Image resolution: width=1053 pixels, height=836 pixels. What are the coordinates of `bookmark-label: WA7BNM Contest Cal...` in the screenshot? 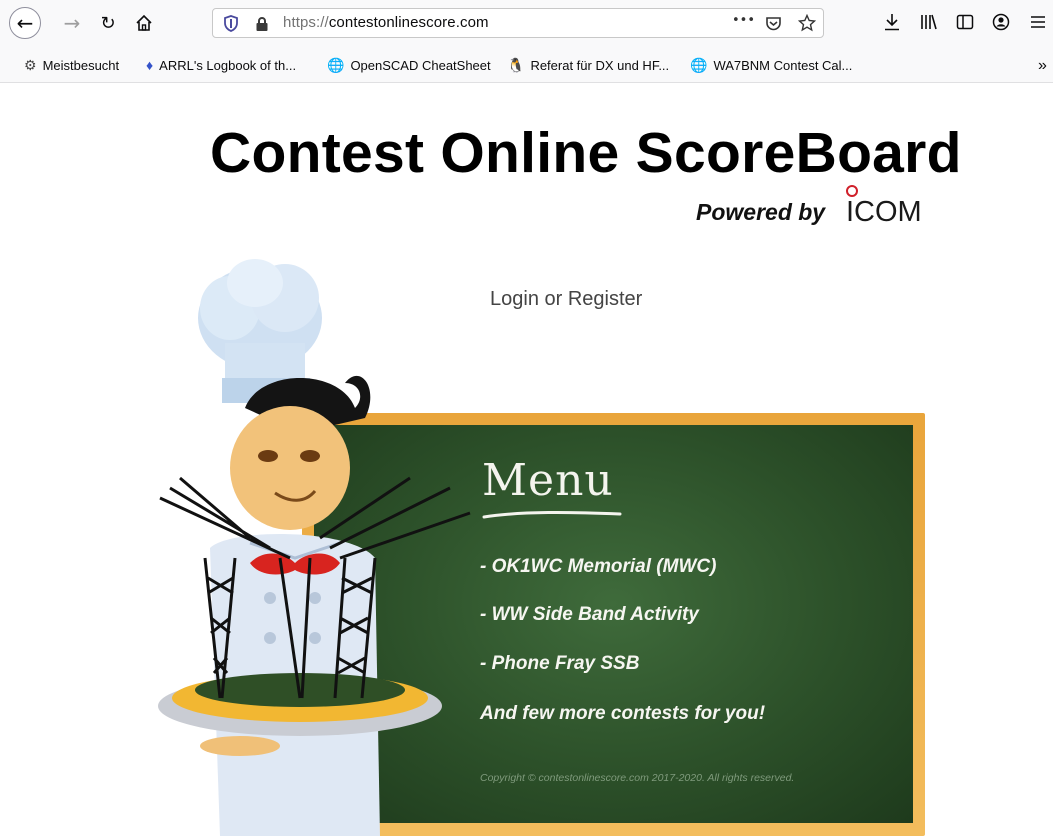 It's located at (783, 65).